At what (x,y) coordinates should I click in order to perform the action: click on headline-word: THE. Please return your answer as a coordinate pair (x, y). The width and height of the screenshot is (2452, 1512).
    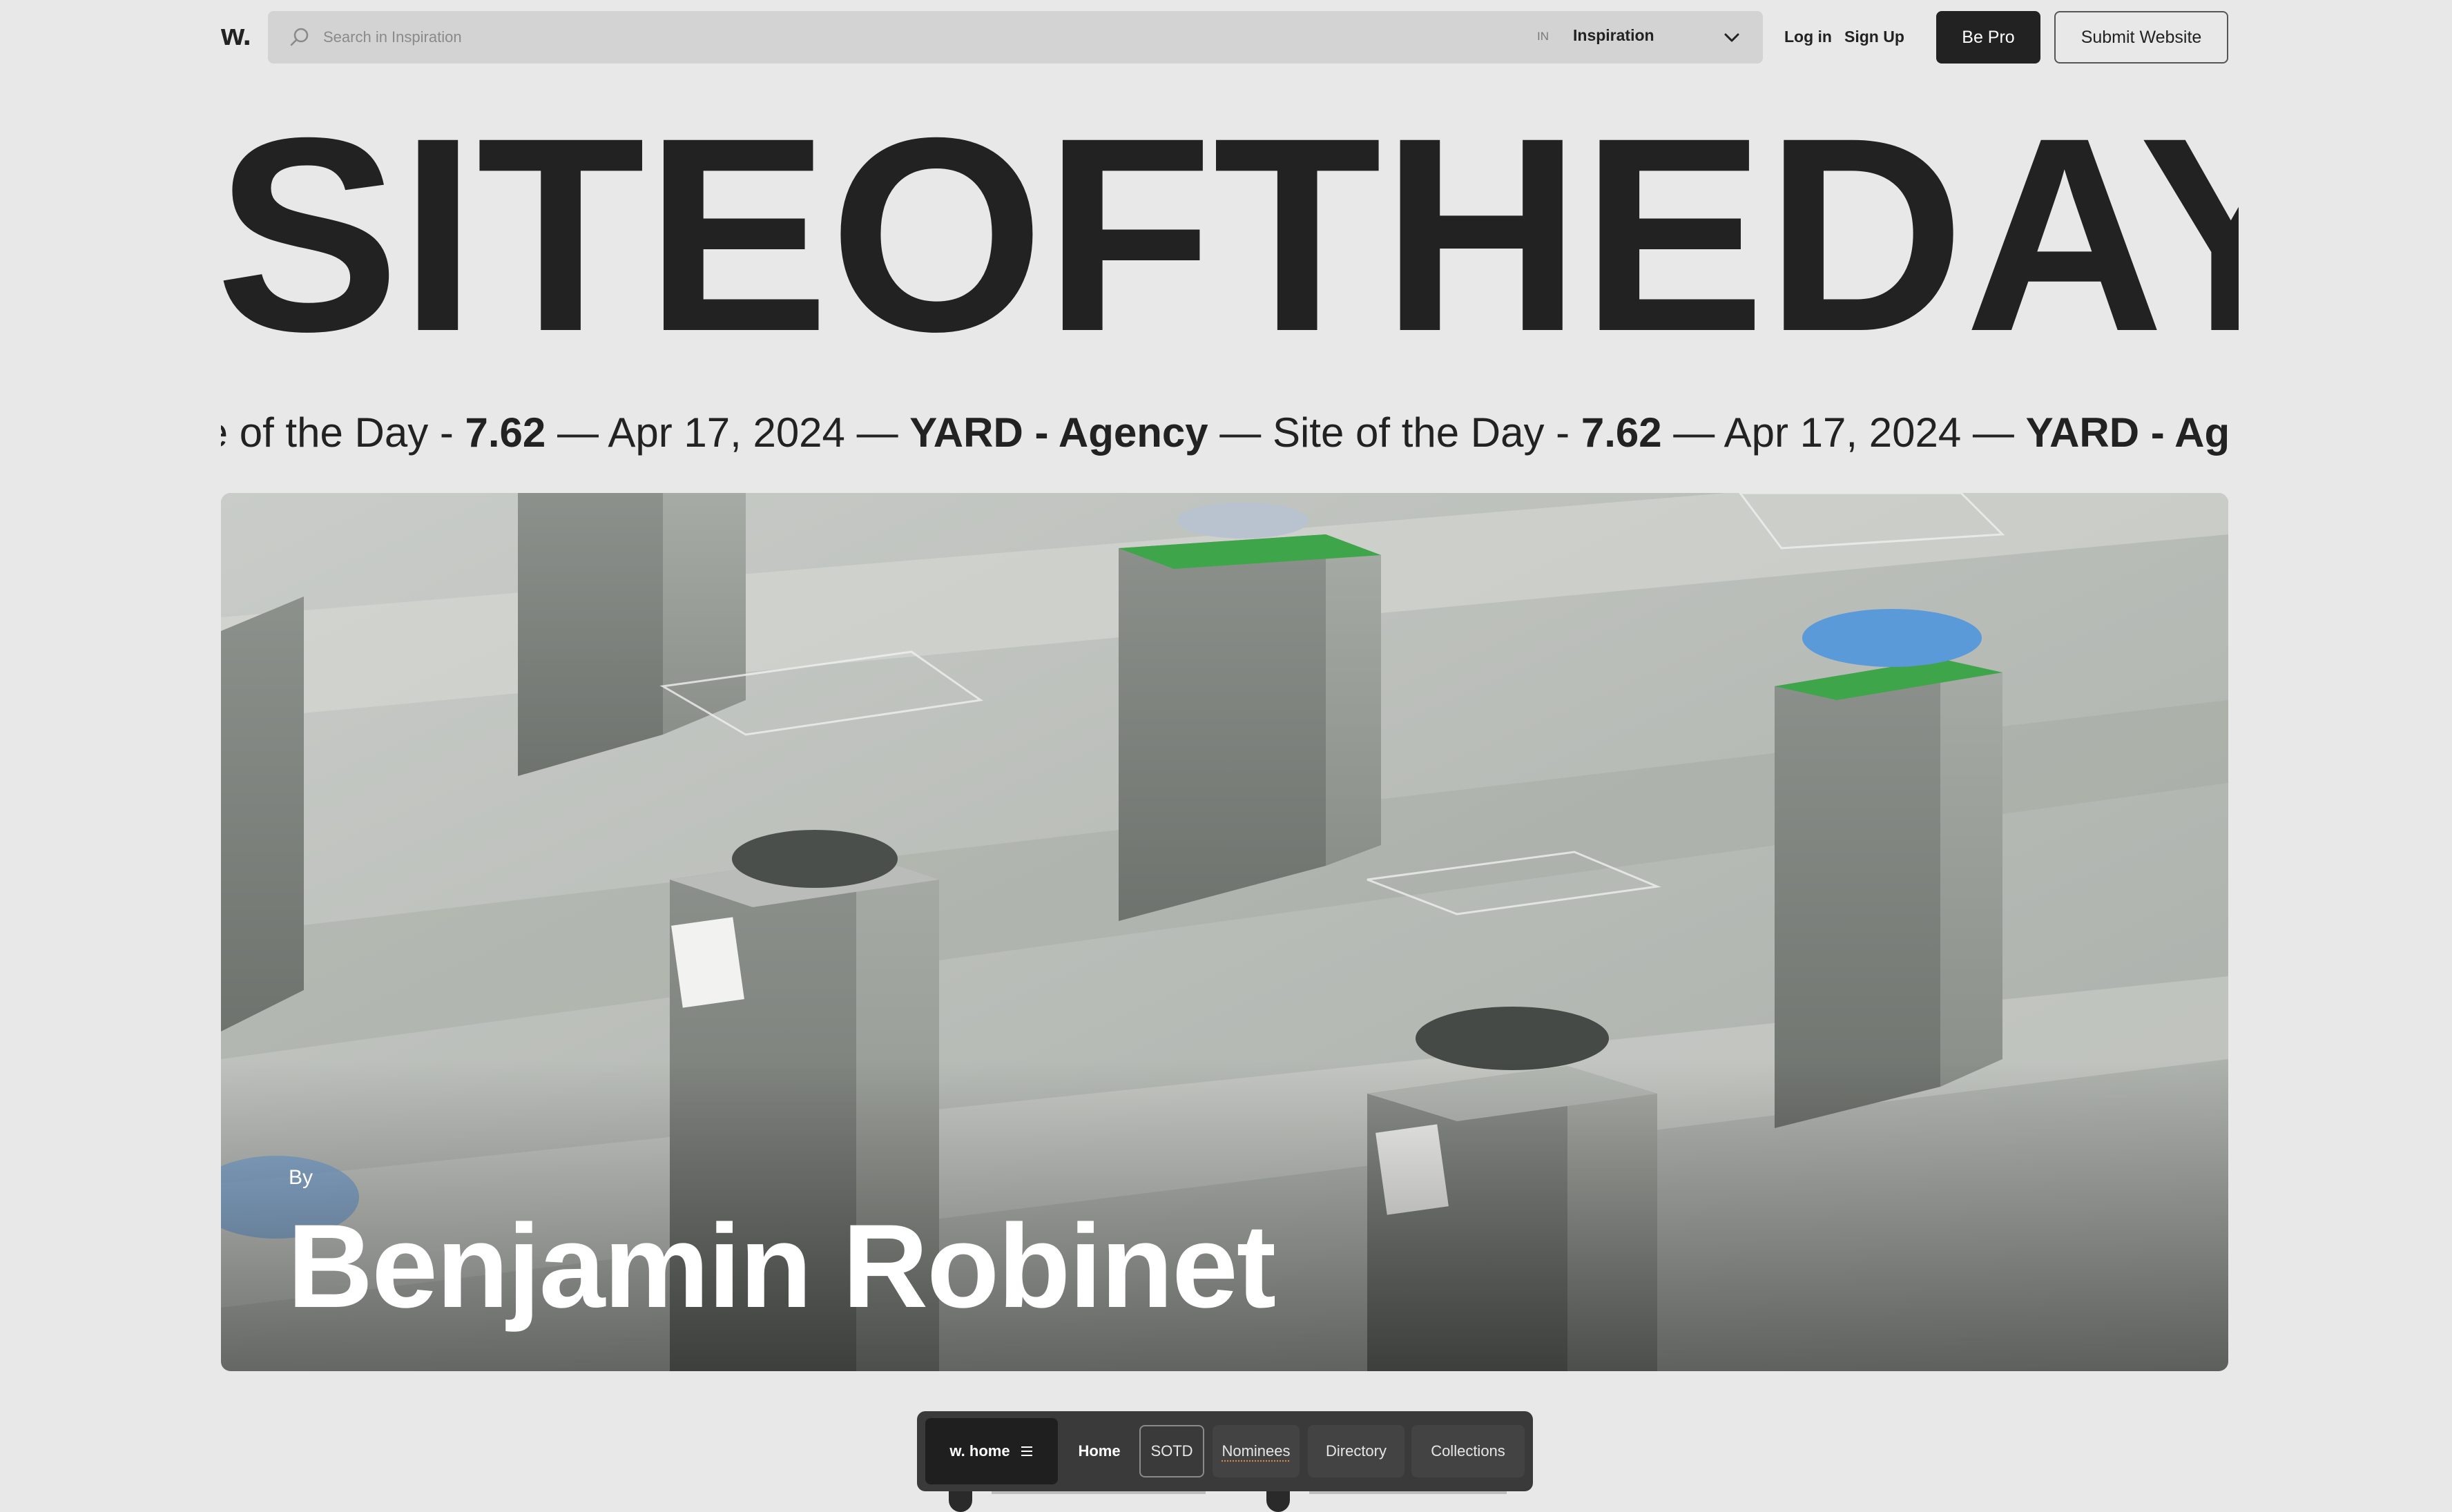
    Looking at the image, I should click on (1490, 235).